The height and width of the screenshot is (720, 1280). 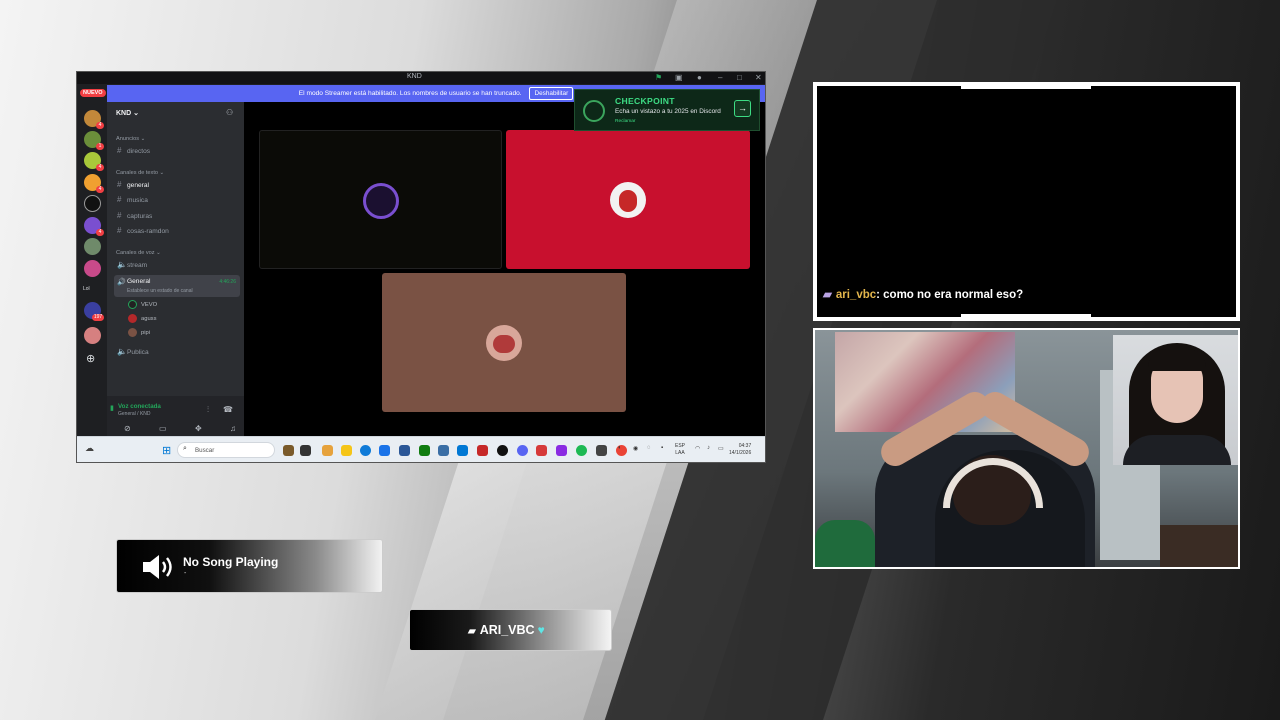 I want to click on arrow-right-icon: →, so click(x=742, y=108).